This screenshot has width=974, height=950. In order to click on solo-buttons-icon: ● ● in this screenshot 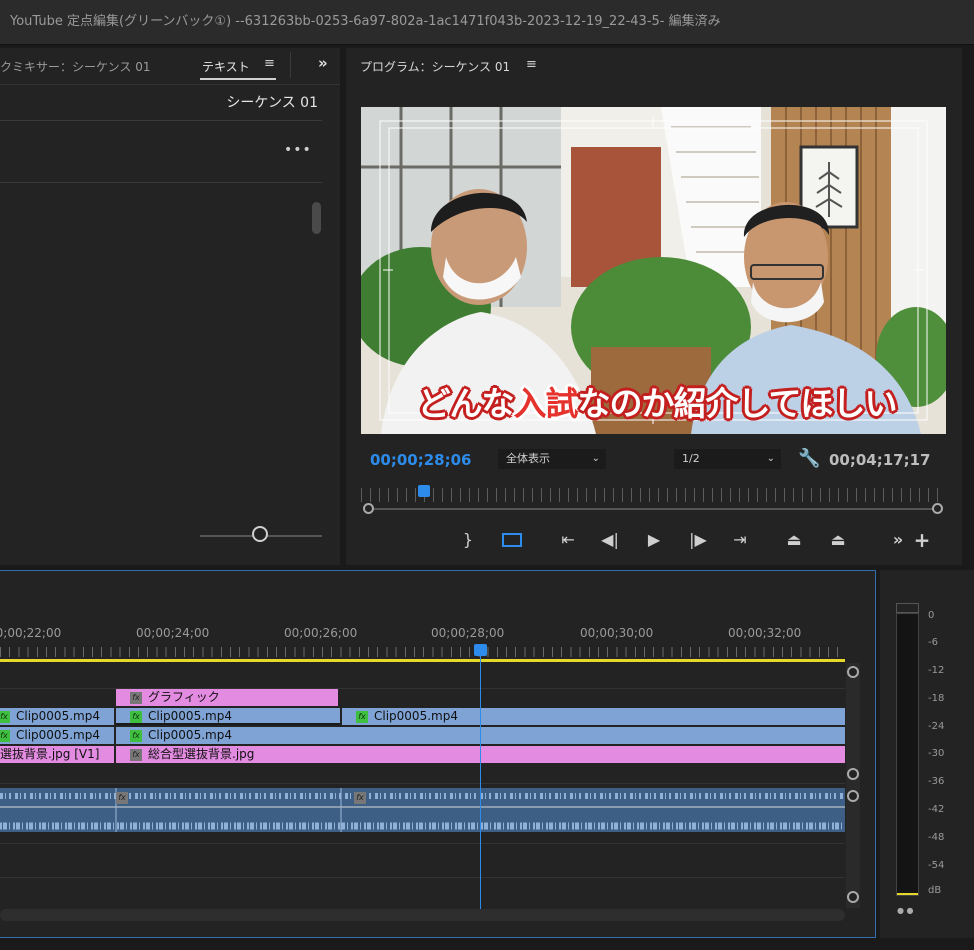, I will do `click(905, 910)`.